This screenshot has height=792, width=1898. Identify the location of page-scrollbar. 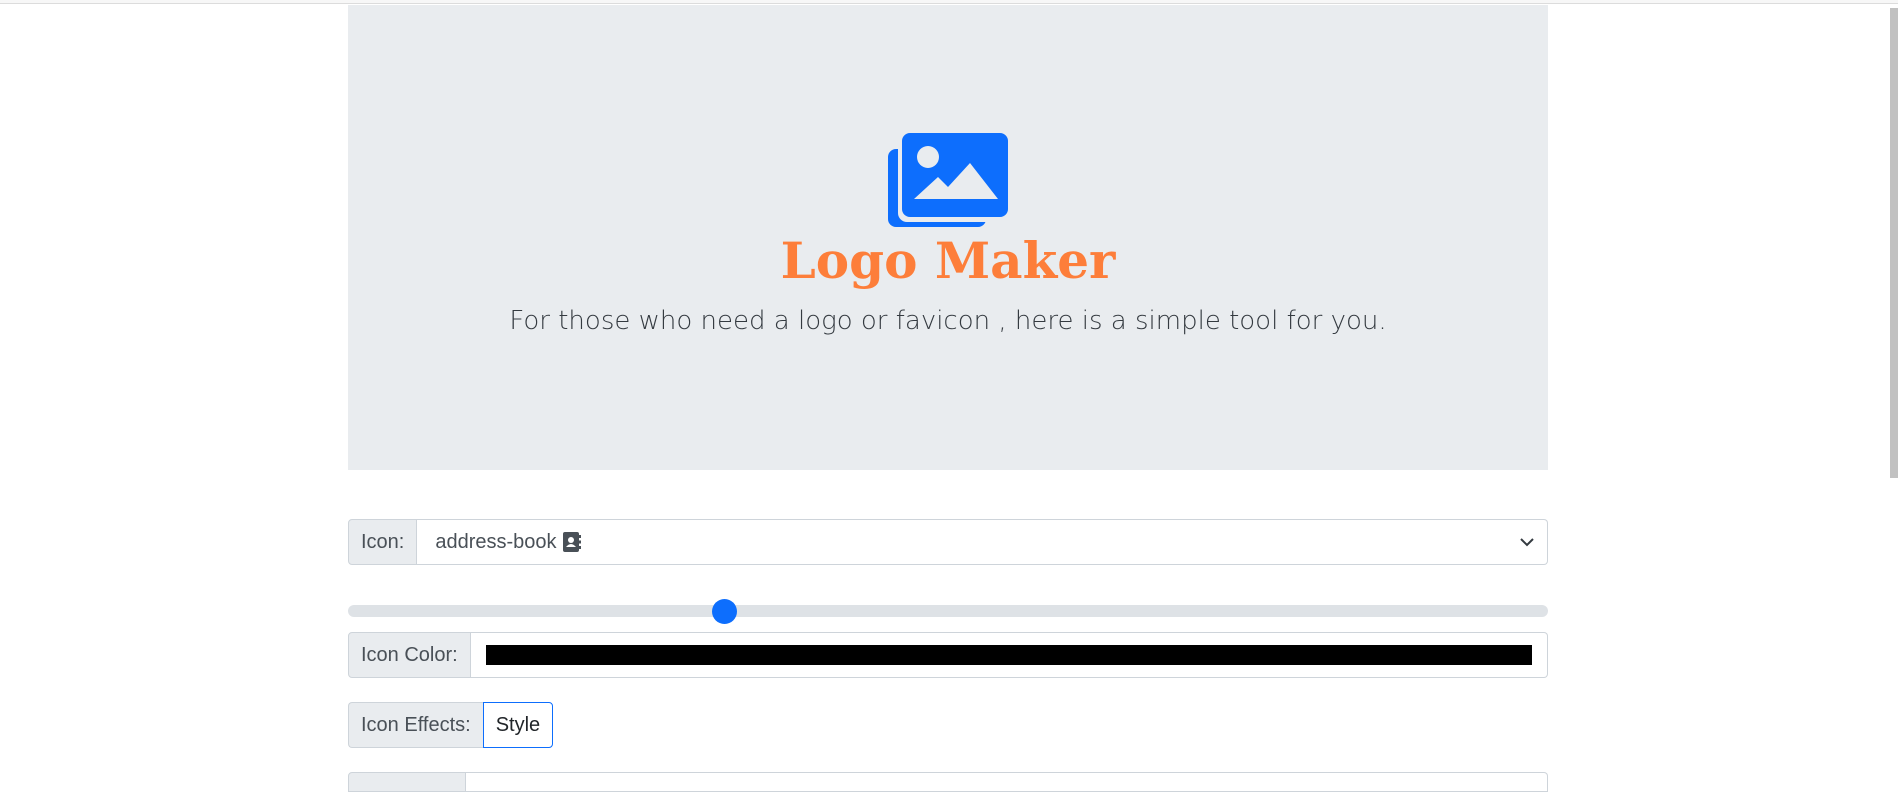
(1894, 390).